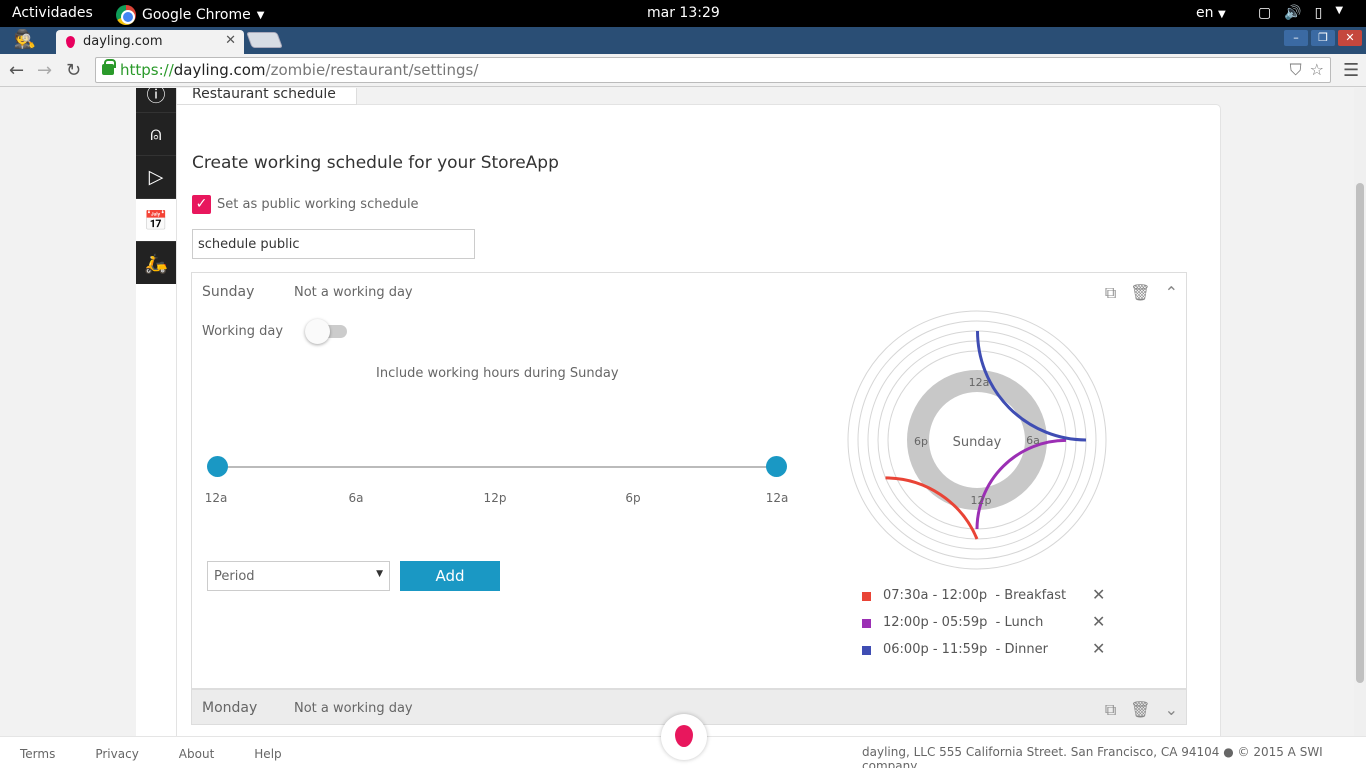 The height and width of the screenshot is (768, 1366). What do you see at coordinates (333, 244) in the screenshot?
I see `schedule-name-input` at bounding box center [333, 244].